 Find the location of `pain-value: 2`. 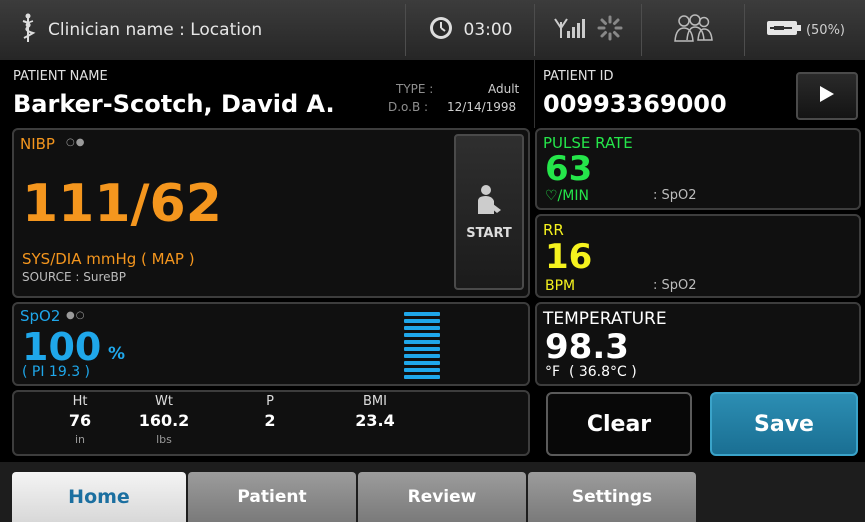

pain-value: 2 is located at coordinates (270, 420).